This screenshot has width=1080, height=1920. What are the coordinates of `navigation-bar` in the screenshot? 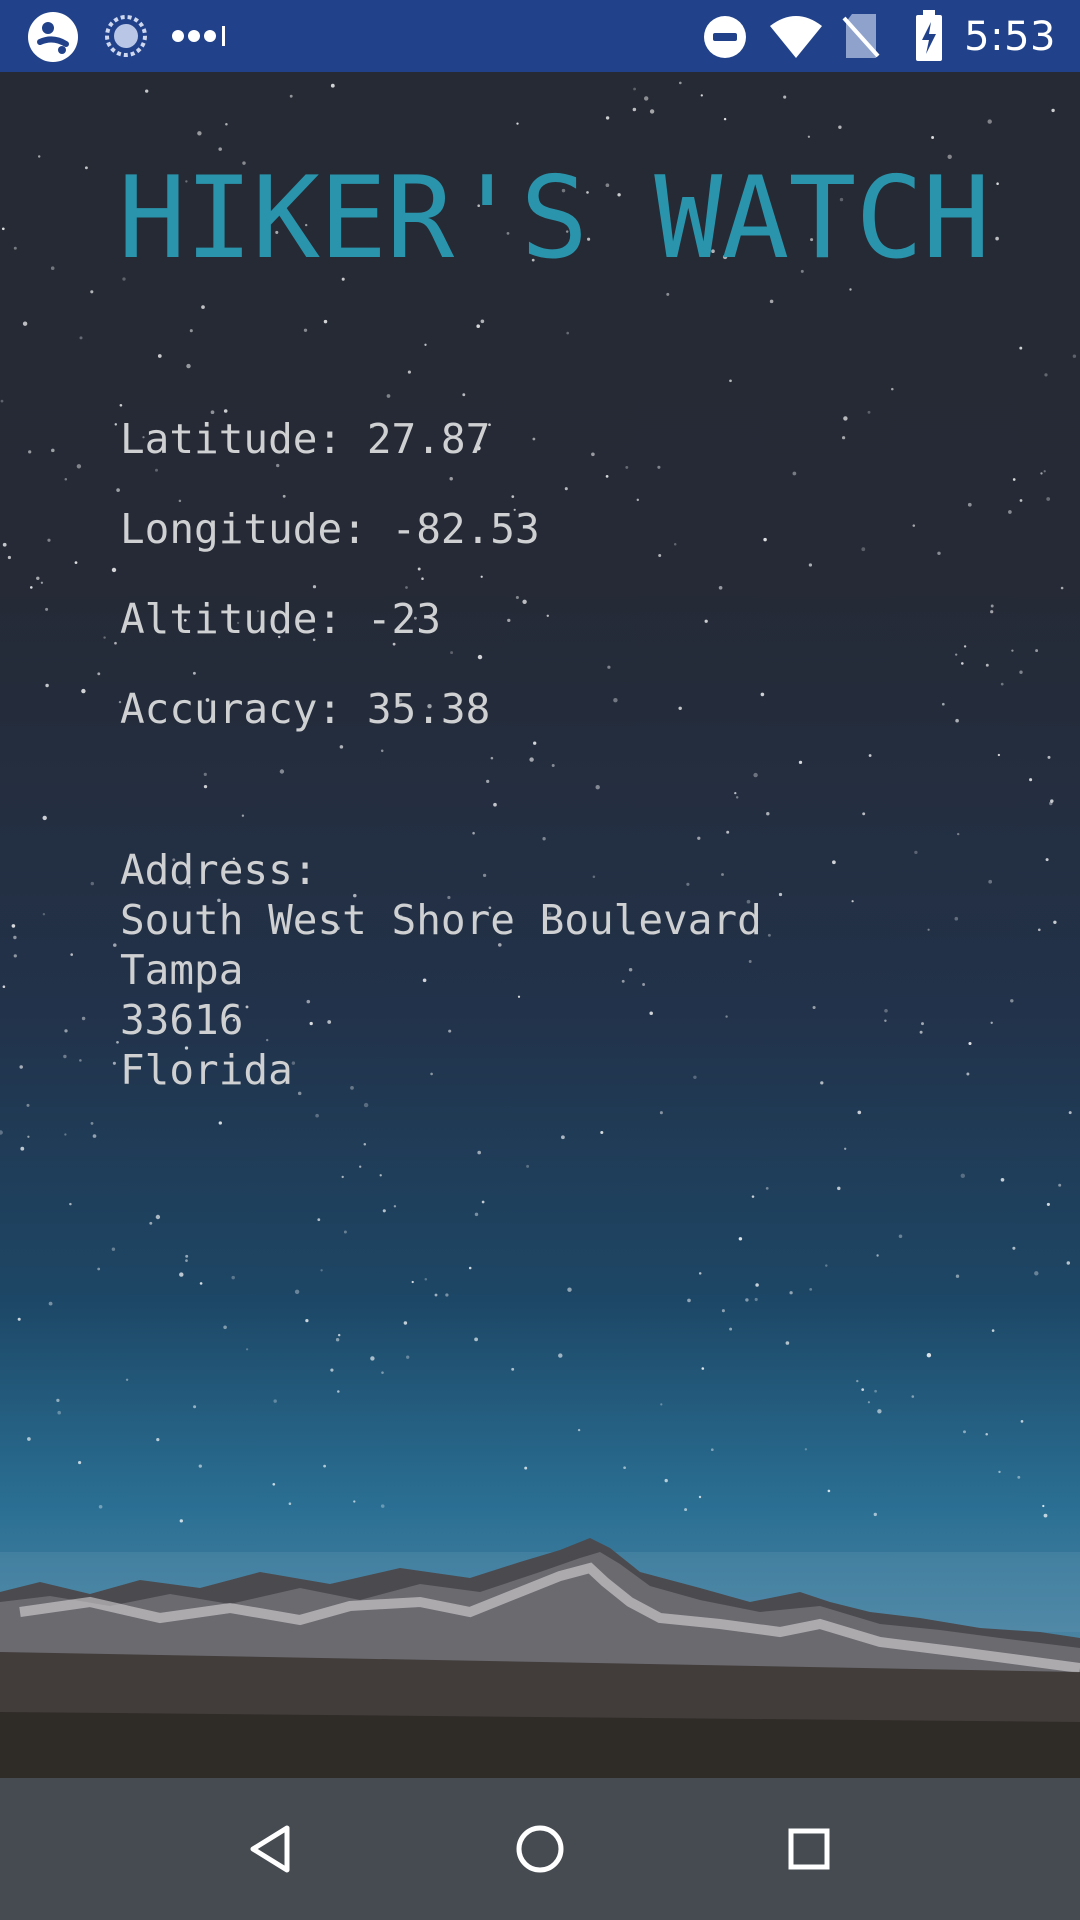 It's located at (540, 1849).